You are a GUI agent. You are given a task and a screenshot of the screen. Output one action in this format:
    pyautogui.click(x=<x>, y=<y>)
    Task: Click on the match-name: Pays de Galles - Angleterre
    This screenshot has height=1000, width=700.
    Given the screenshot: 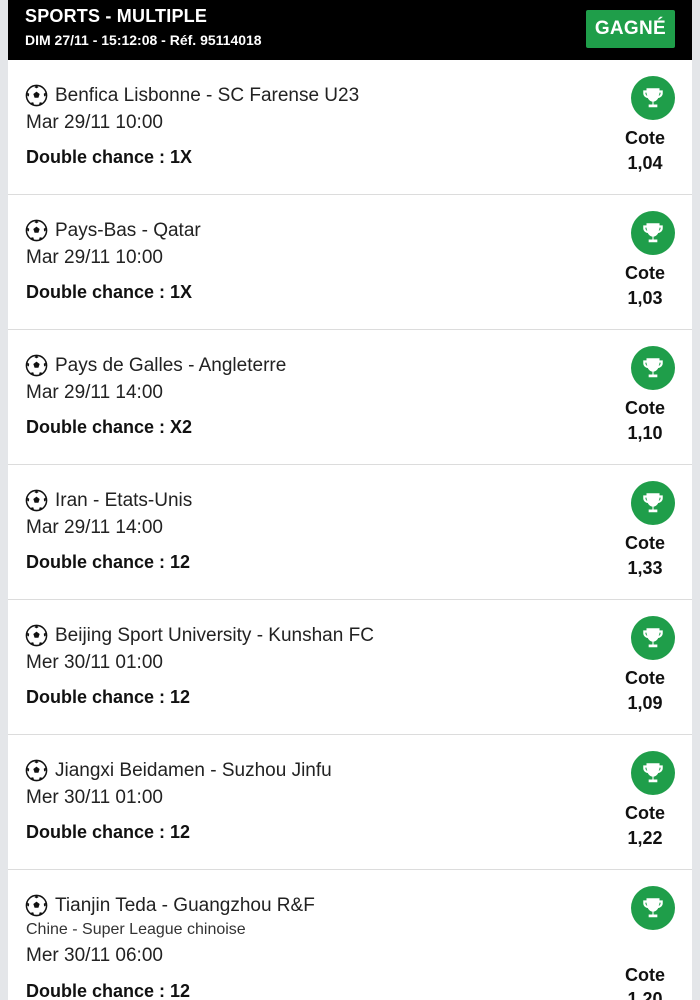 What is the action you would take?
    pyautogui.click(x=171, y=365)
    